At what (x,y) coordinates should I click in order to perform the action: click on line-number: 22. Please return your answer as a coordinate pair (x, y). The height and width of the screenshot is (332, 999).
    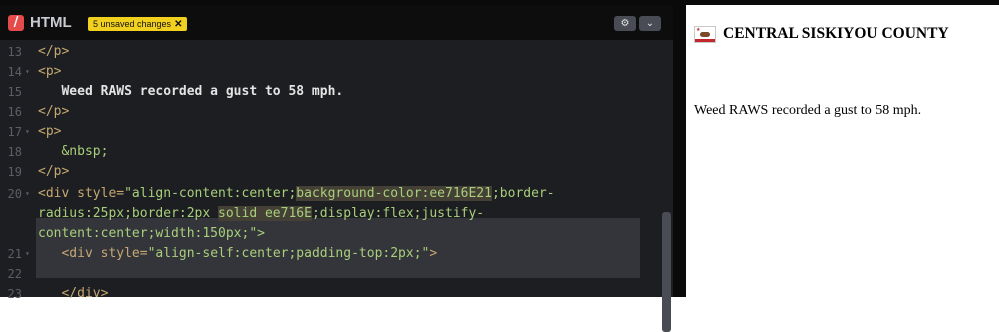
    Looking at the image, I should click on (14, 274).